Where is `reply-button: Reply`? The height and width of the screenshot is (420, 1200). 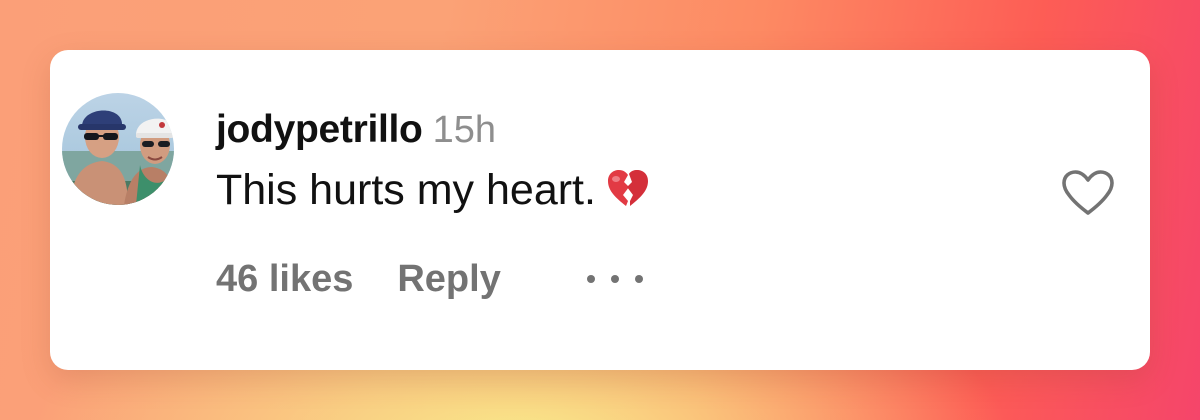 reply-button: Reply is located at coordinates (448, 279).